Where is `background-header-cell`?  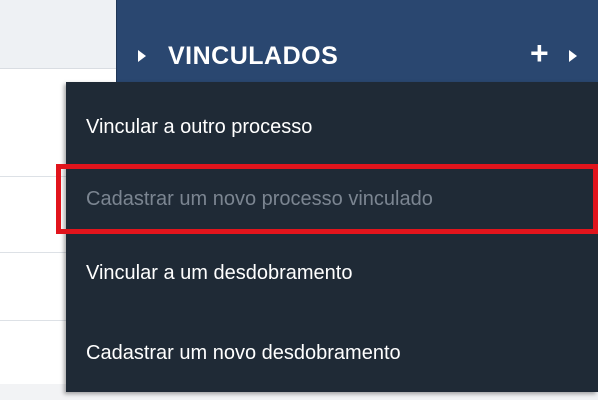 background-header-cell is located at coordinates (58, 34).